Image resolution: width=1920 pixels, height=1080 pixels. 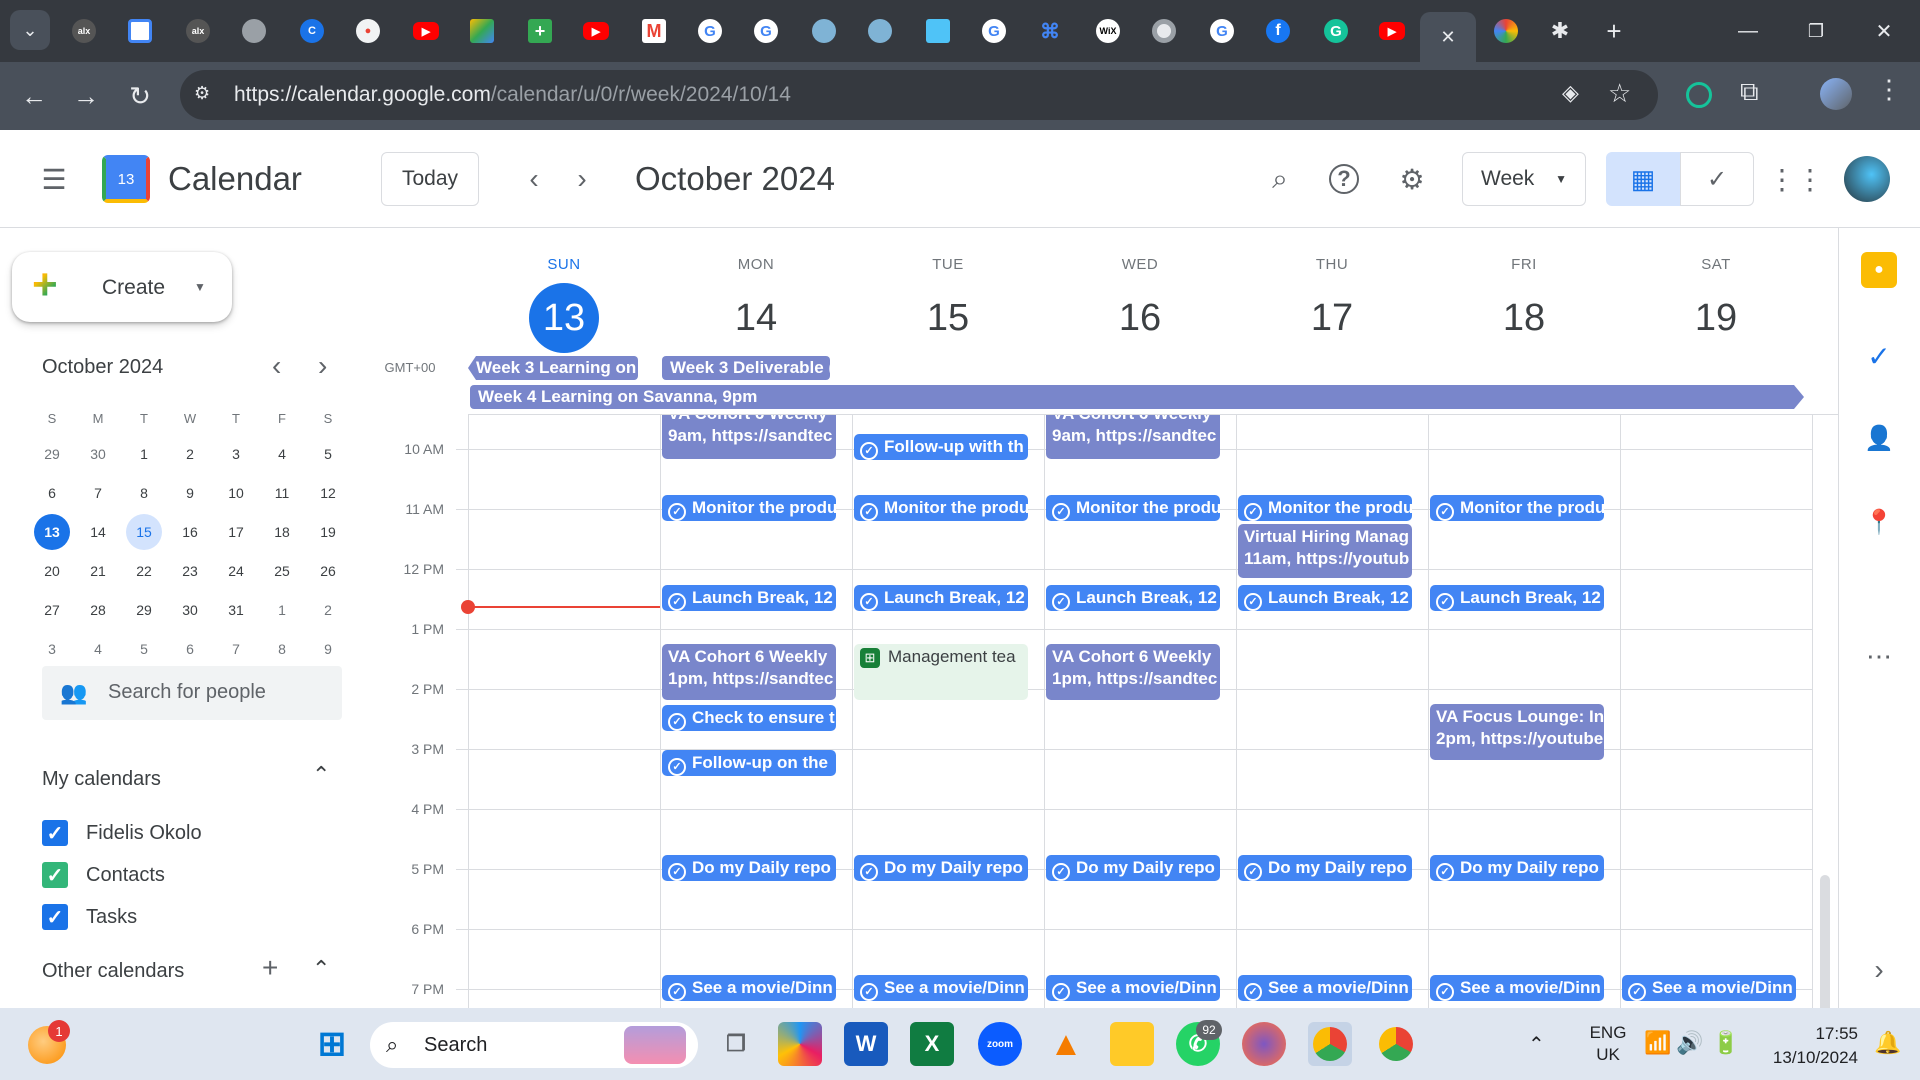 What do you see at coordinates (236, 610) in the screenshot?
I see `mini-calendar-day: 31` at bounding box center [236, 610].